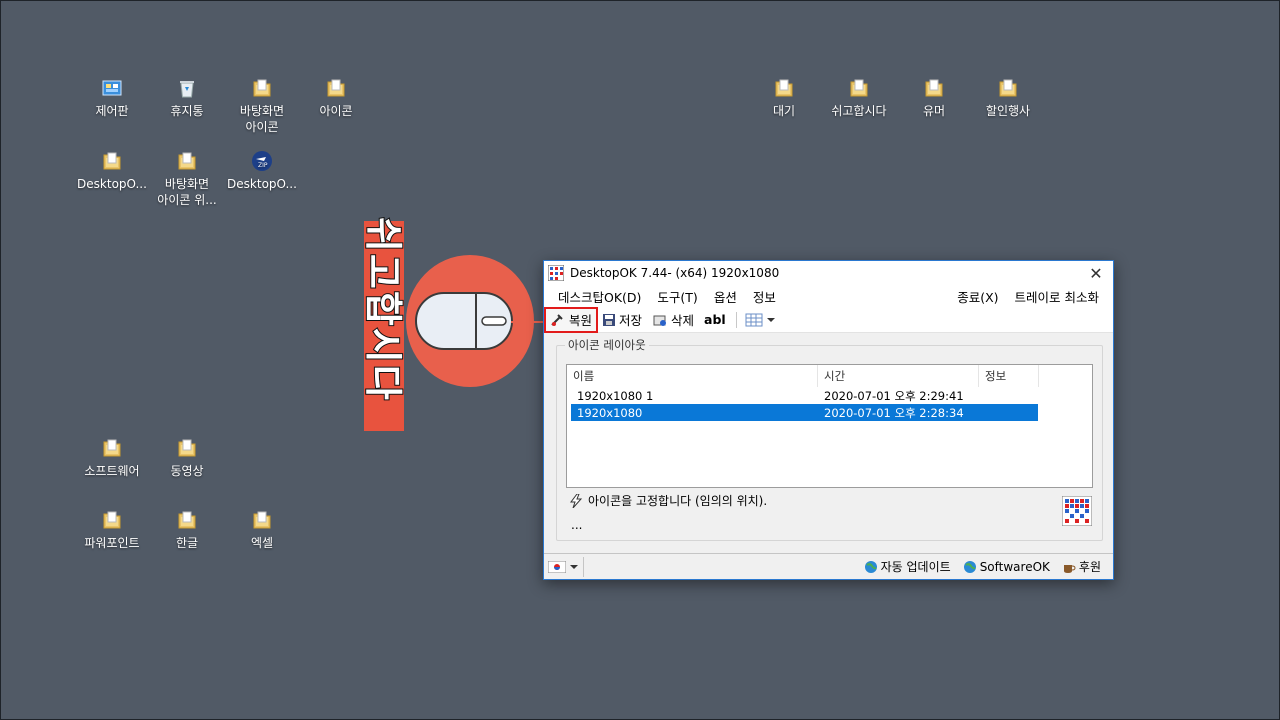  Describe the element at coordinates (1069, 568) in the screenshot. I see `coffee-cup-icon` at that location.